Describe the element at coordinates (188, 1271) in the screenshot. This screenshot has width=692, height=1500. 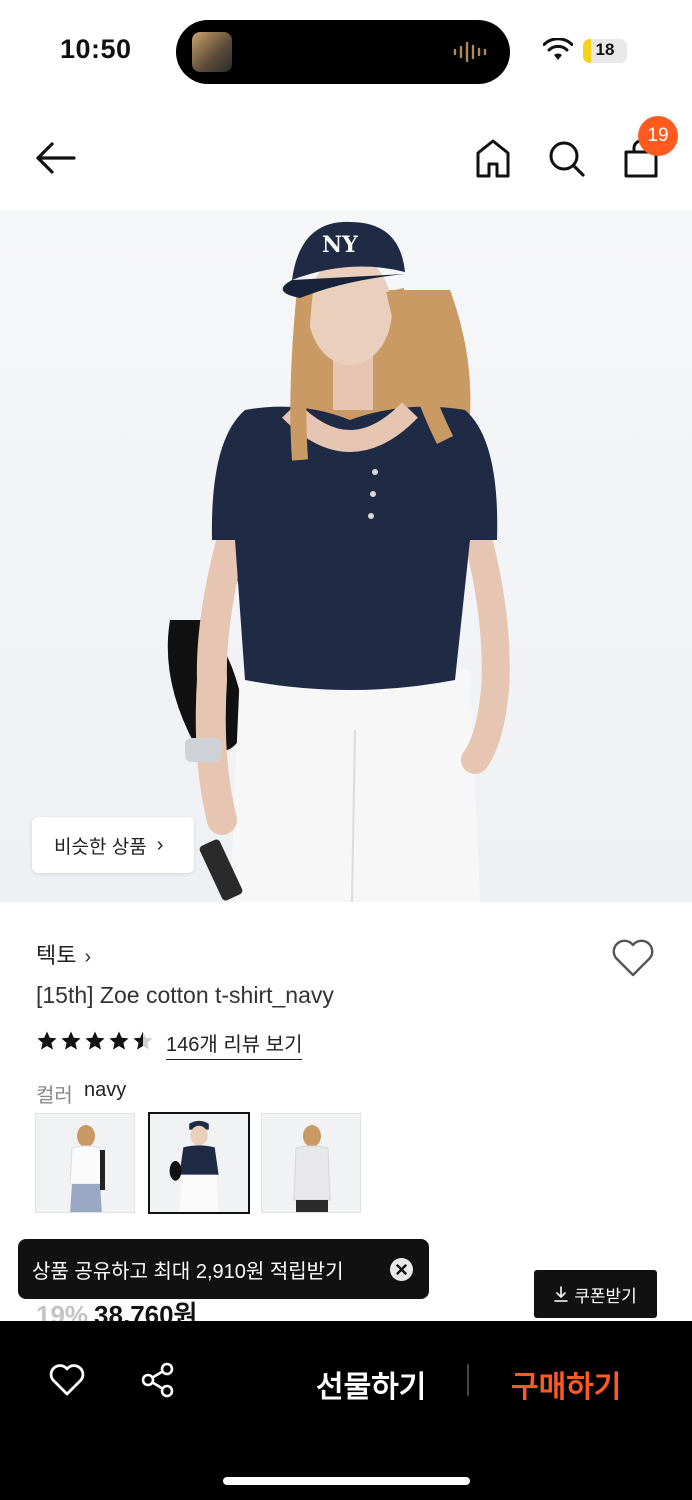
I see `toast-text: 상품 공유하고 최대 2,910원 적립받기` at that location.